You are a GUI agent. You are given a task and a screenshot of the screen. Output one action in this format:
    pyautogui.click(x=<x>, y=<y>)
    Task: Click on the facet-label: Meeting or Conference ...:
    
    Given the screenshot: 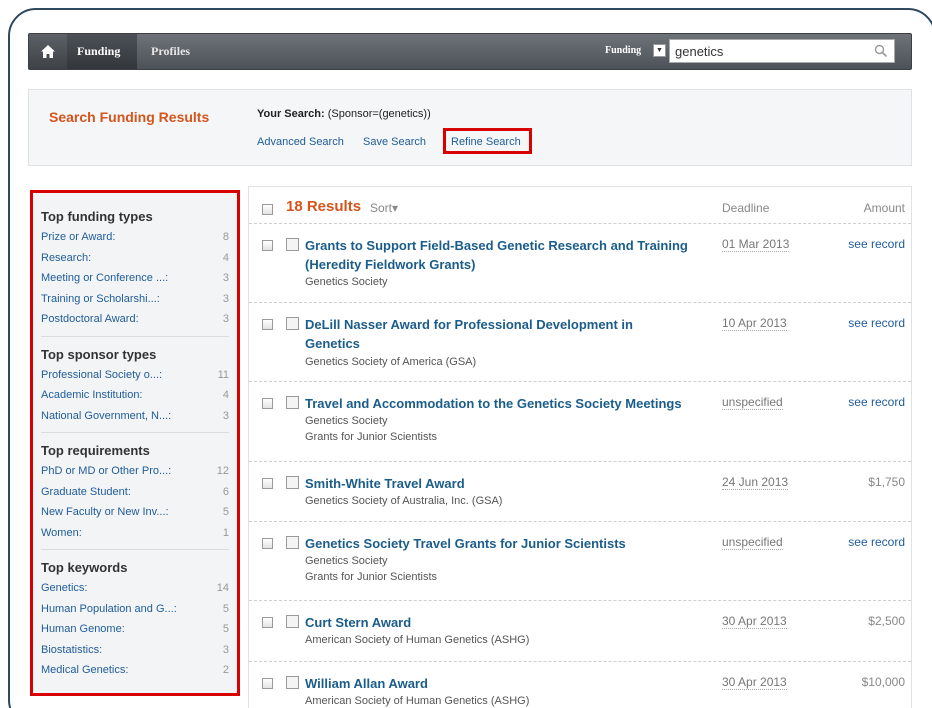 What is the action you would take?
    pyautogui.click(x=104, y=278)
    